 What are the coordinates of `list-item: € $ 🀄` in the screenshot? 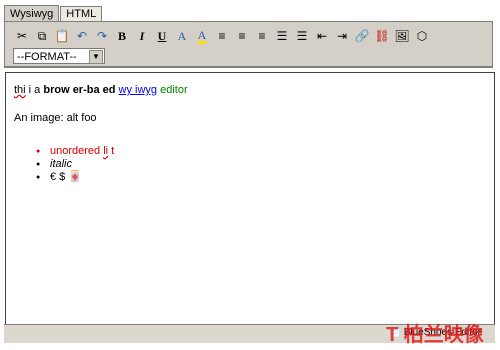 It's located at (75, 177).